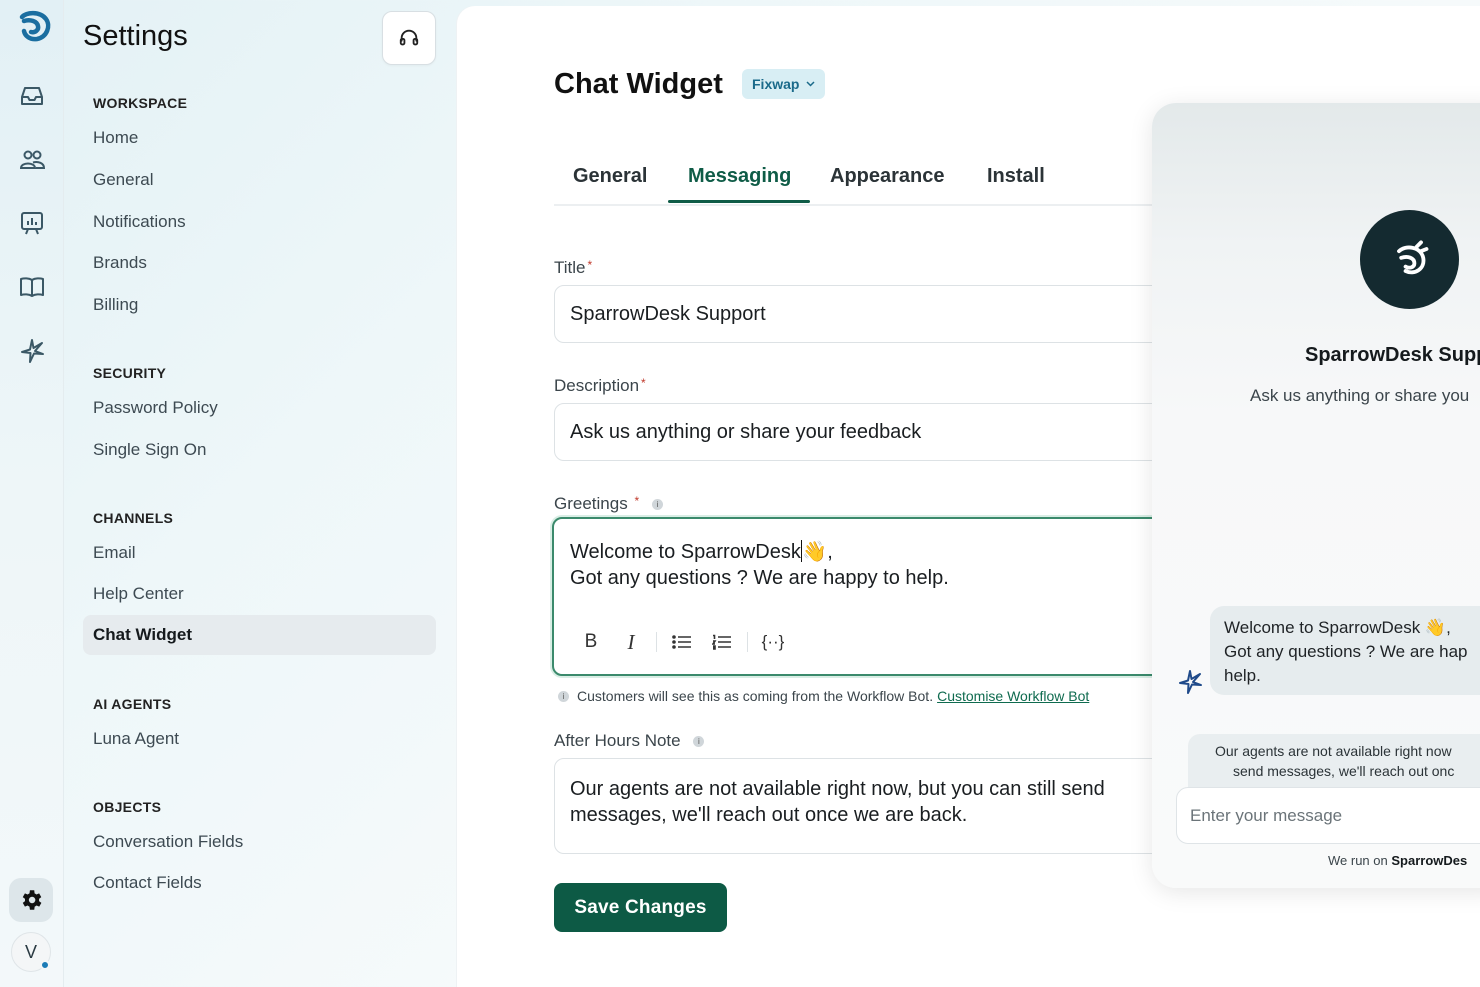 This screenshot has height=987, width=1480. I want to click on sidebar-item-general: General, so click(123, 180).